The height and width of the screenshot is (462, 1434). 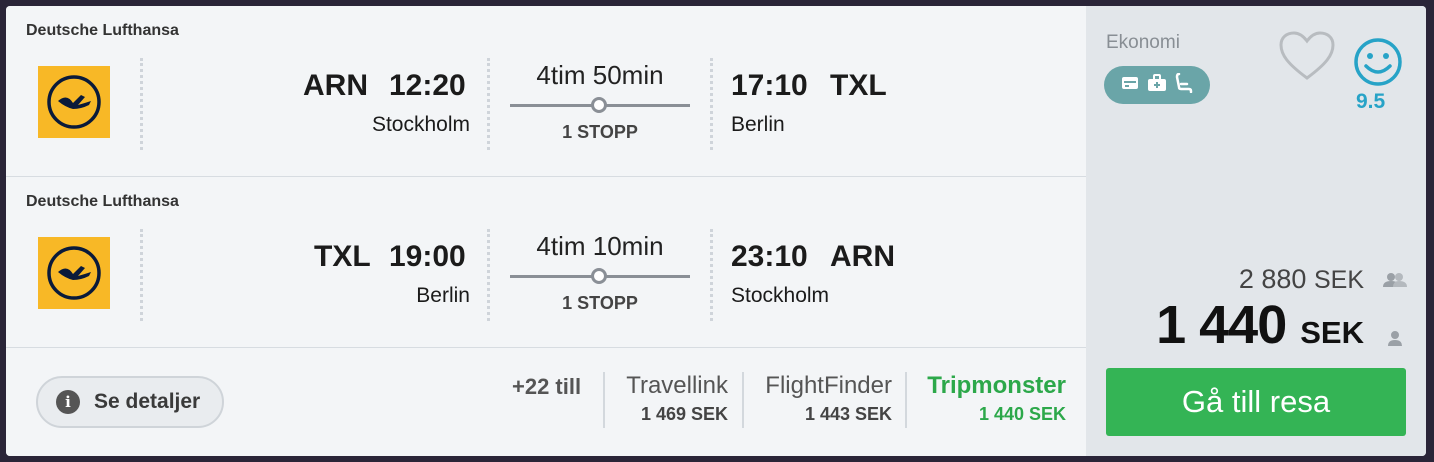 What do you see at coordinates (546, 387) in the screenshot?
I see `more-providers-link: +22 till` at bounding box center [546, 387].